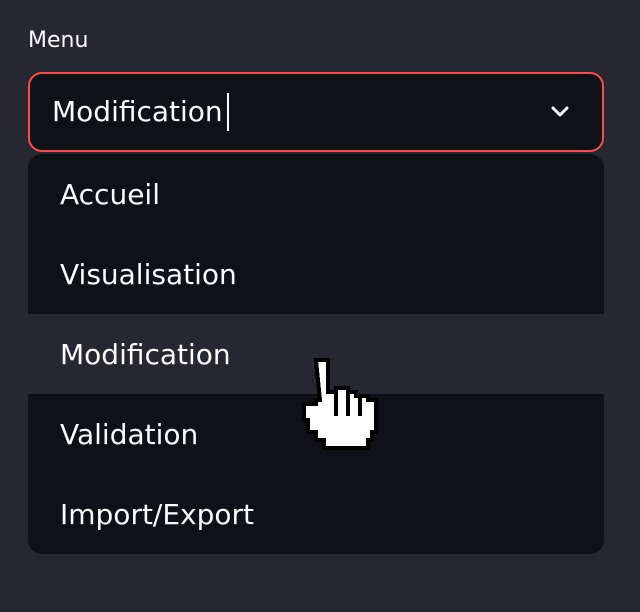 The width and height of the screenshot is (640, 612). I want to click on menu-option-visualisation: Visualisation, so click(316, 274).